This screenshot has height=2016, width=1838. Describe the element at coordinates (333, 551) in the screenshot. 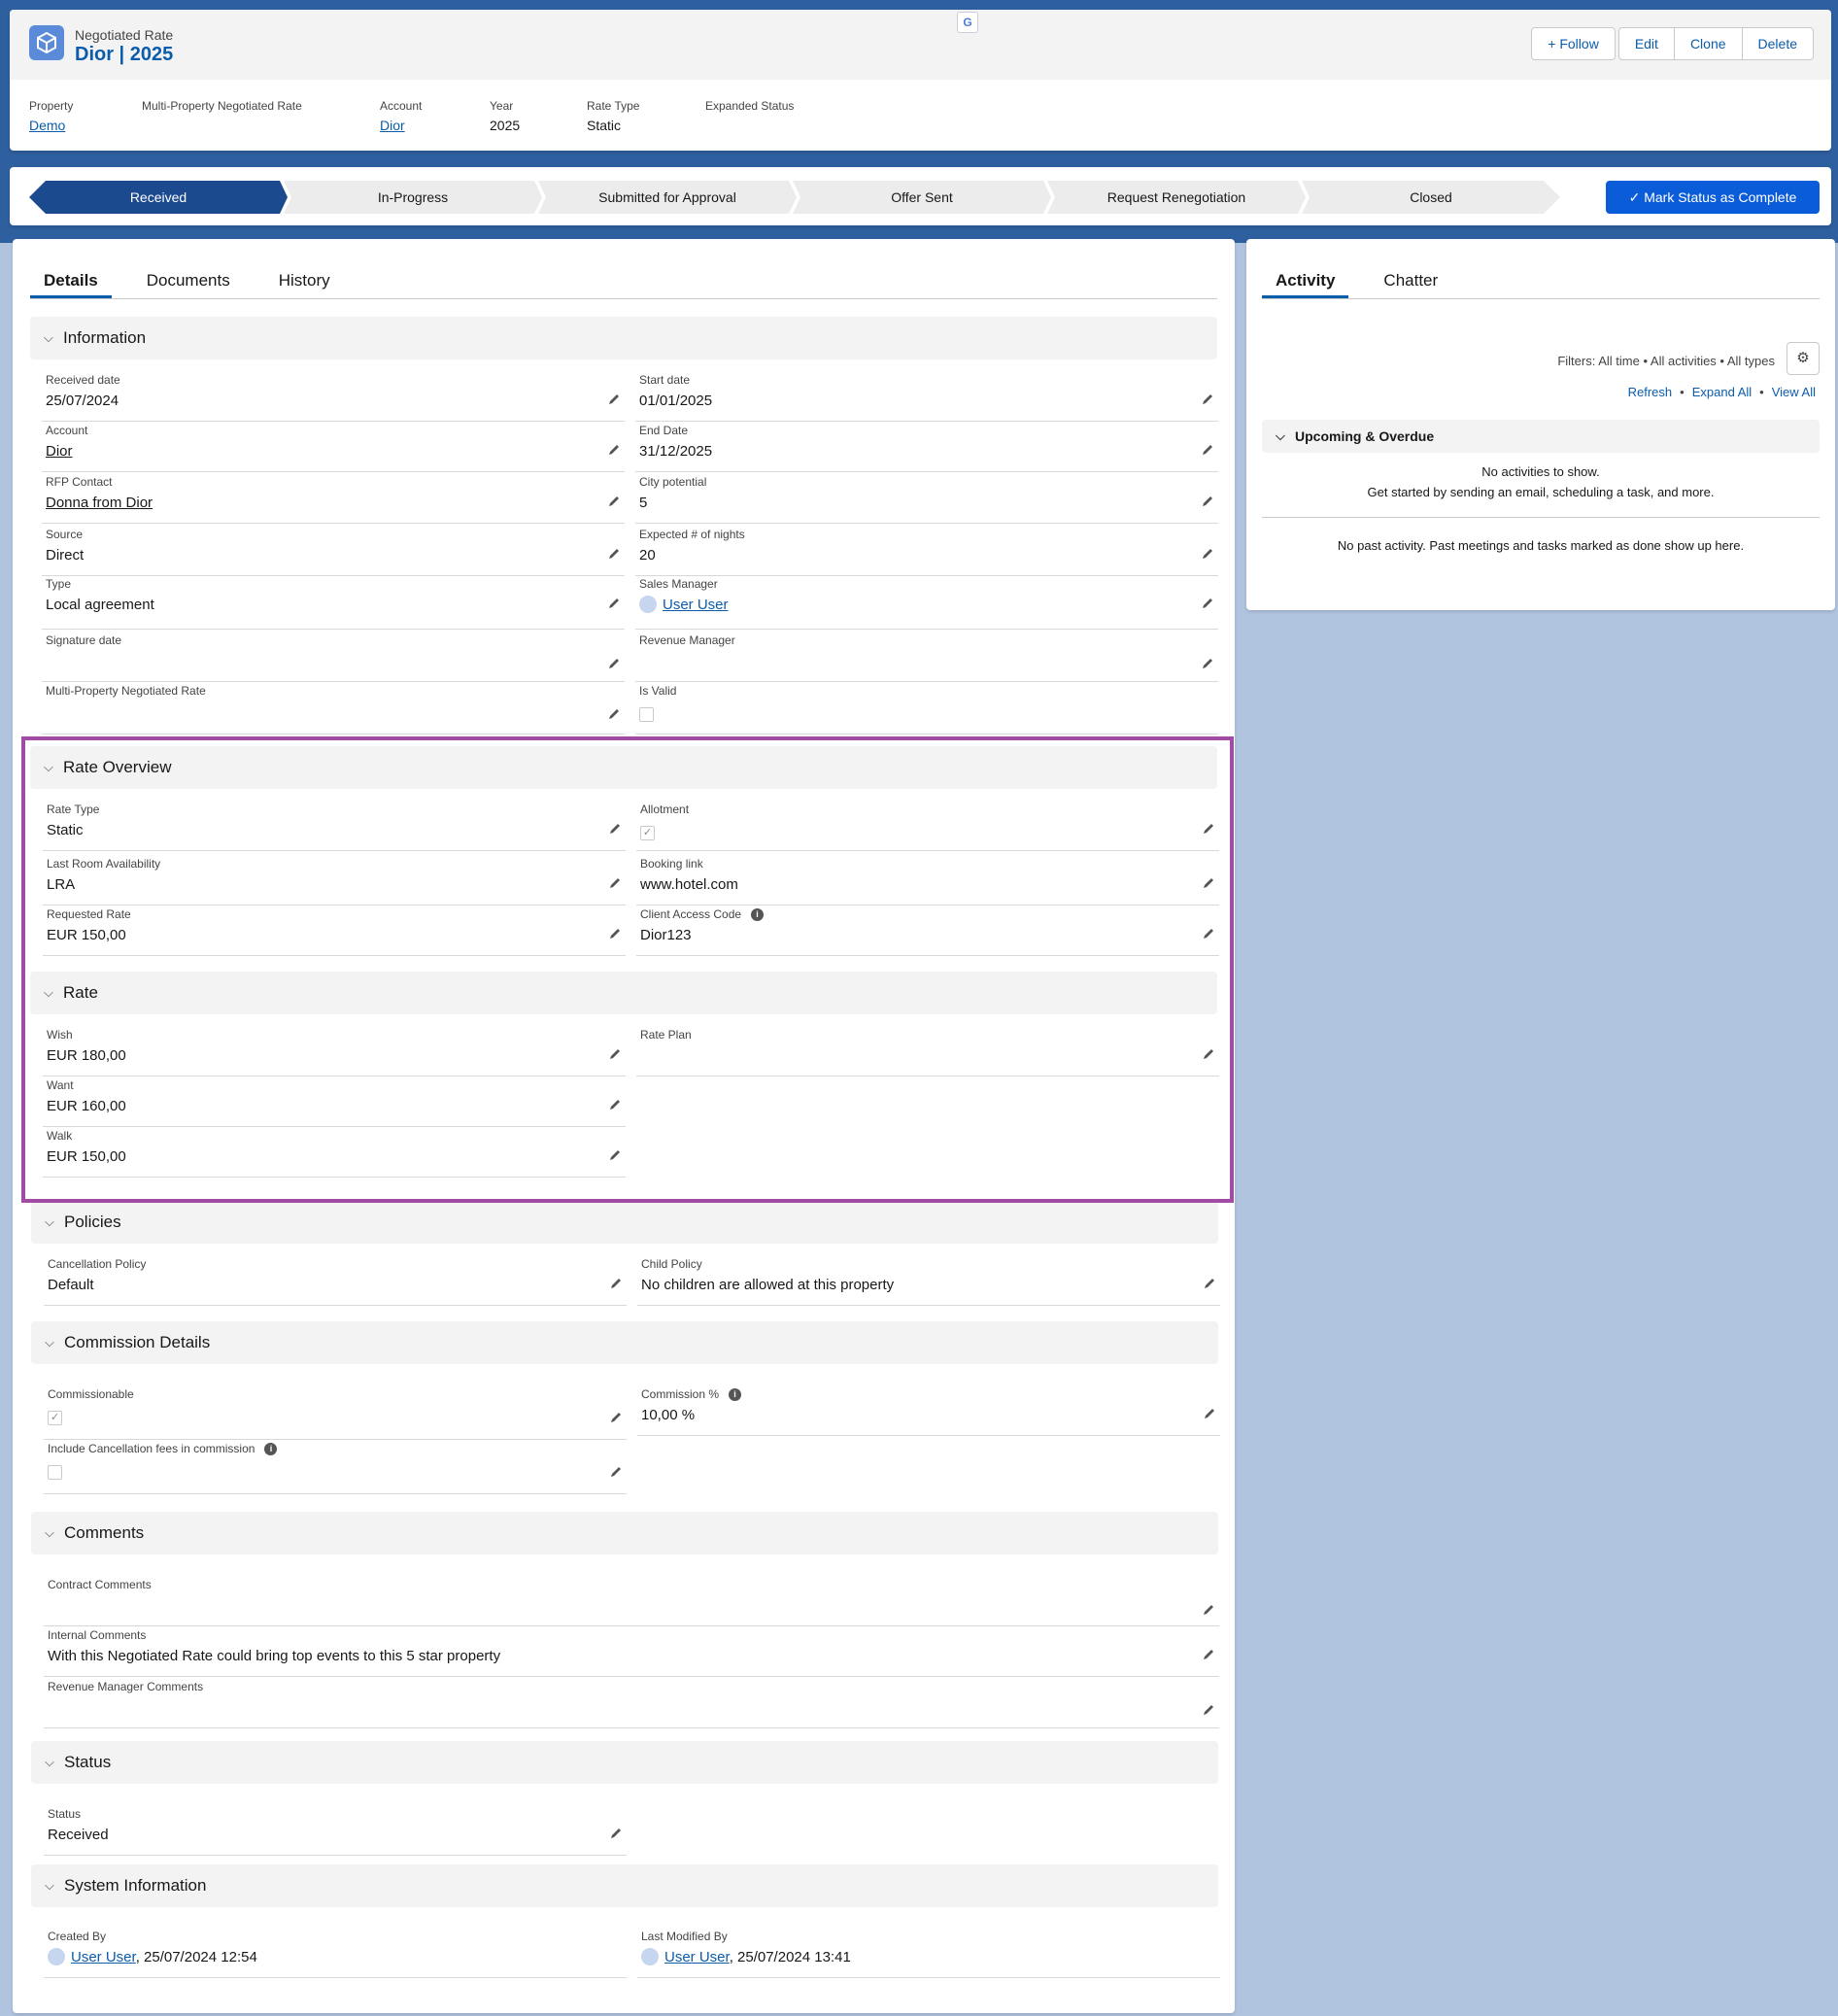

I see `field-source: Source Direct` at that location.